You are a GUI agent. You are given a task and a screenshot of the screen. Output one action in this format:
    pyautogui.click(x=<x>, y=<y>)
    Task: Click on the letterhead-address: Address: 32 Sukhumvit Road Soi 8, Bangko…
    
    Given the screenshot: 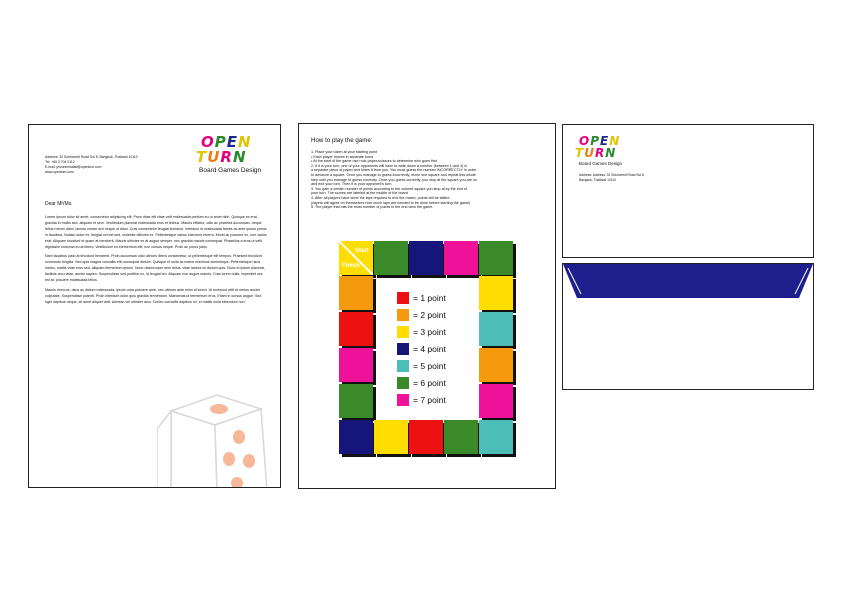 What is the action you would take?
    pyautogui.click(x=91, y=165)
    